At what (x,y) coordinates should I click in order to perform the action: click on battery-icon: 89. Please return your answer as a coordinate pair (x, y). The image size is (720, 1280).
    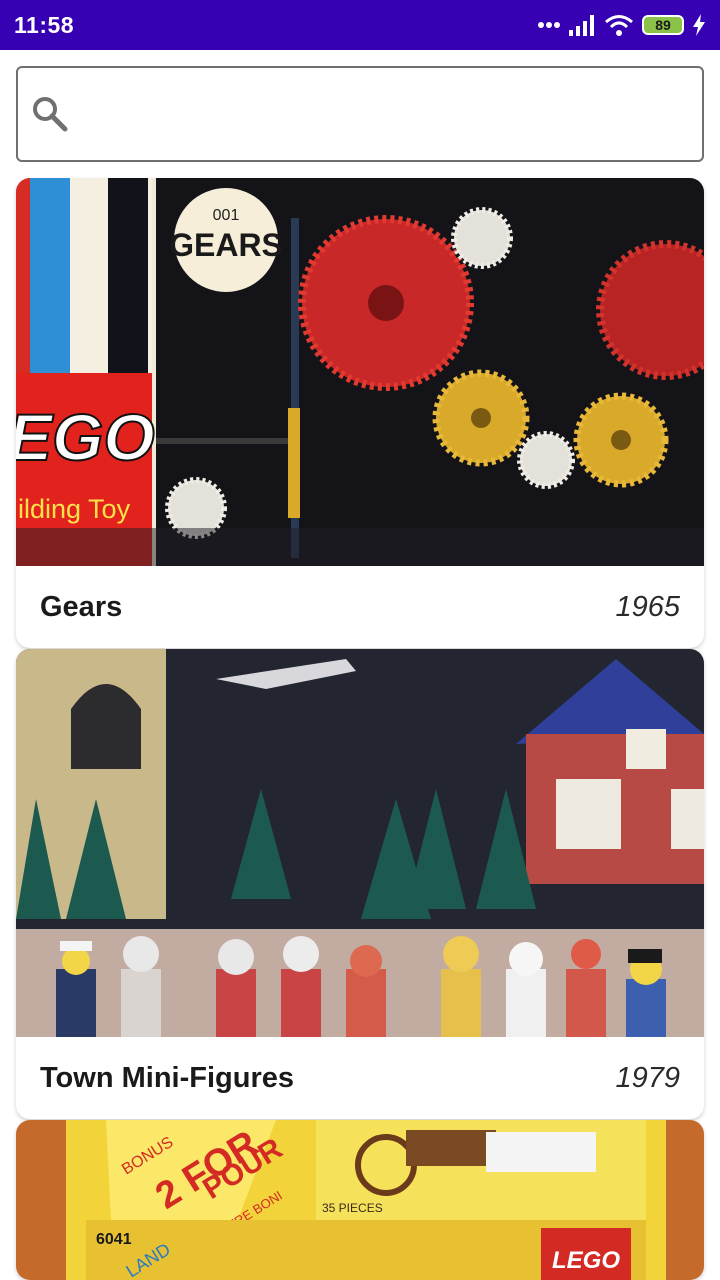
    Looking at the image, I should click on (663, 25).